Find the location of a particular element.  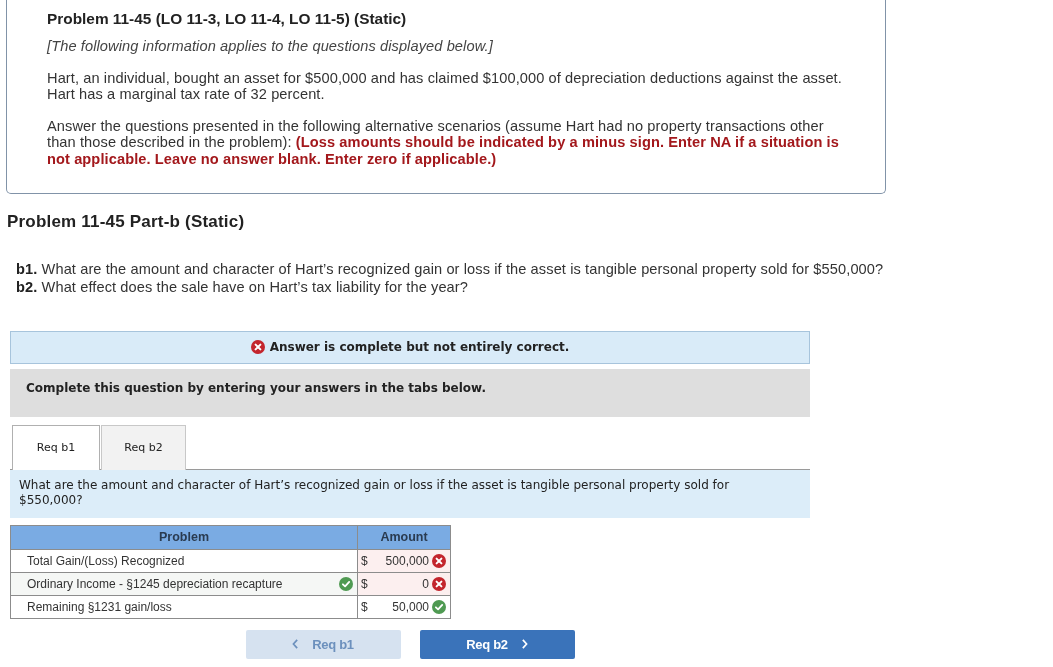

tab: Req b2 is located at coordinates (143, 447).